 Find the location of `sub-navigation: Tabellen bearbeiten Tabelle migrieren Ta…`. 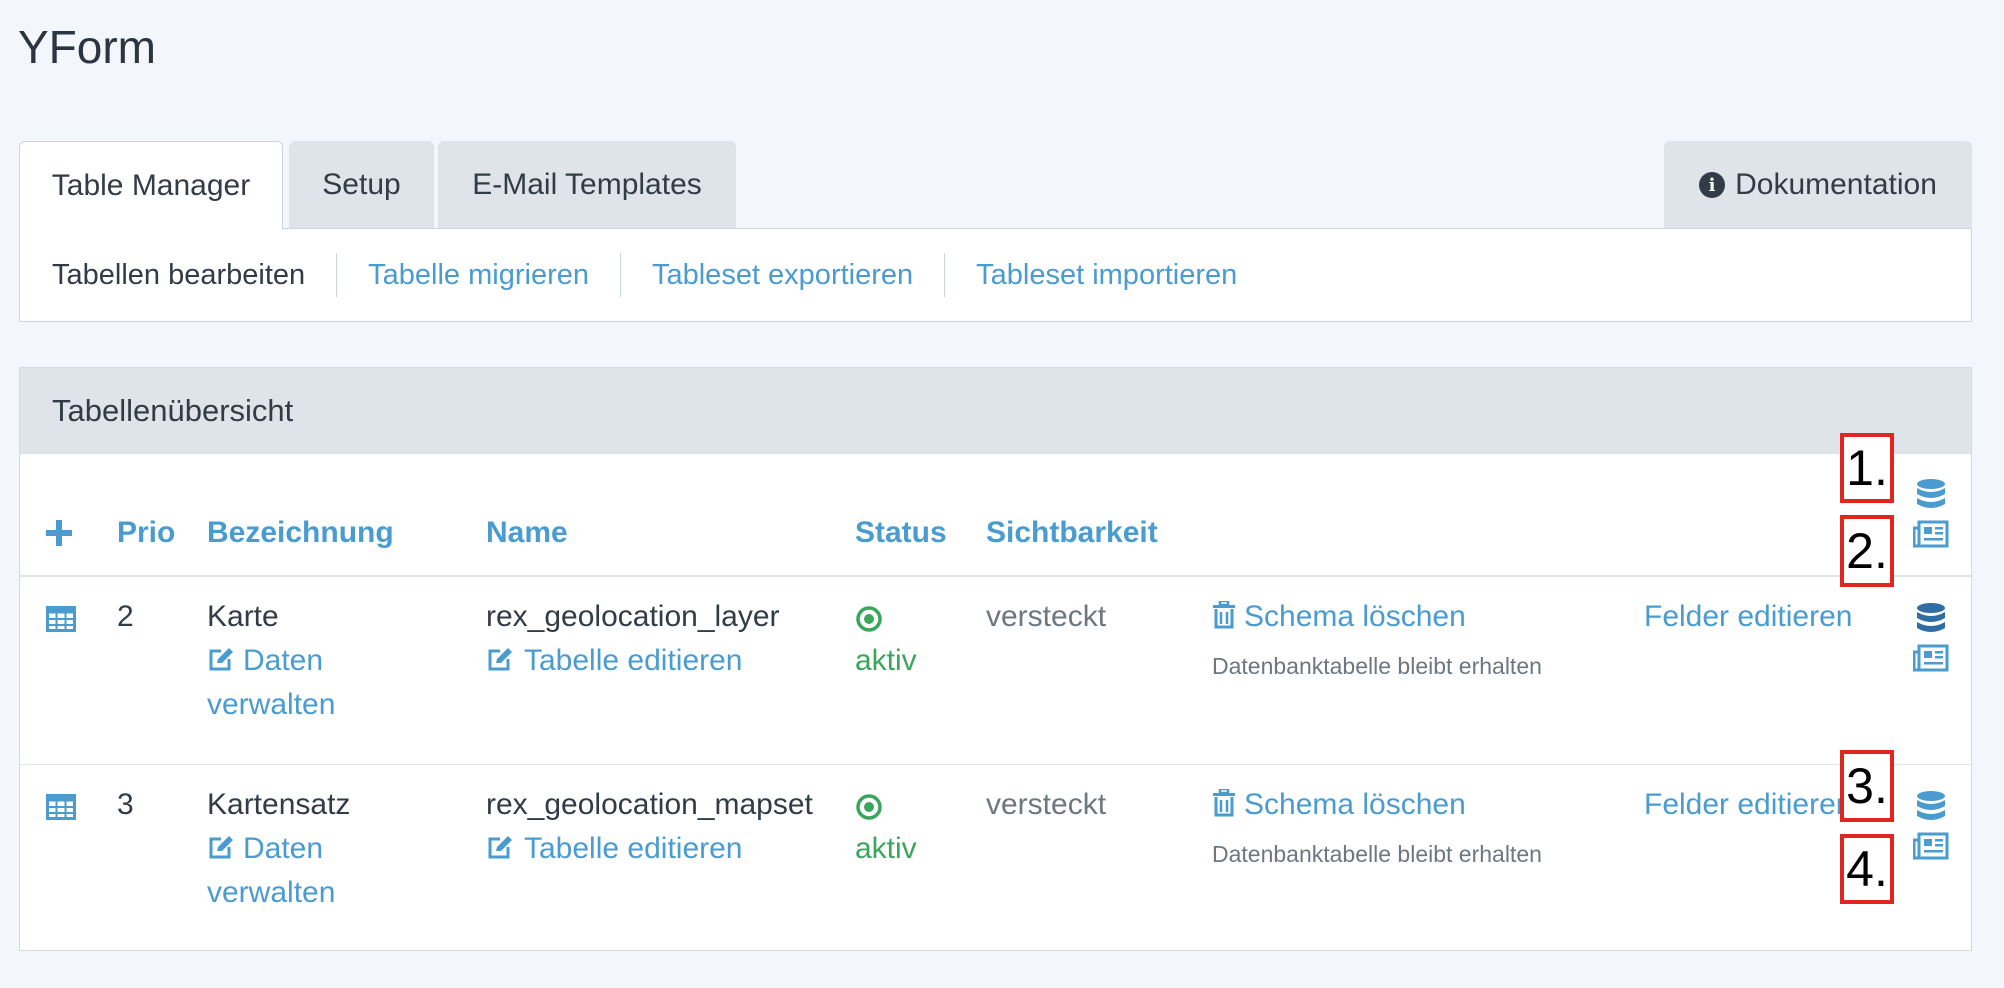

sub-navigation: Tabellen bearbeiten Tabelle migrieren Ta… is located at coordinates (995, 275).